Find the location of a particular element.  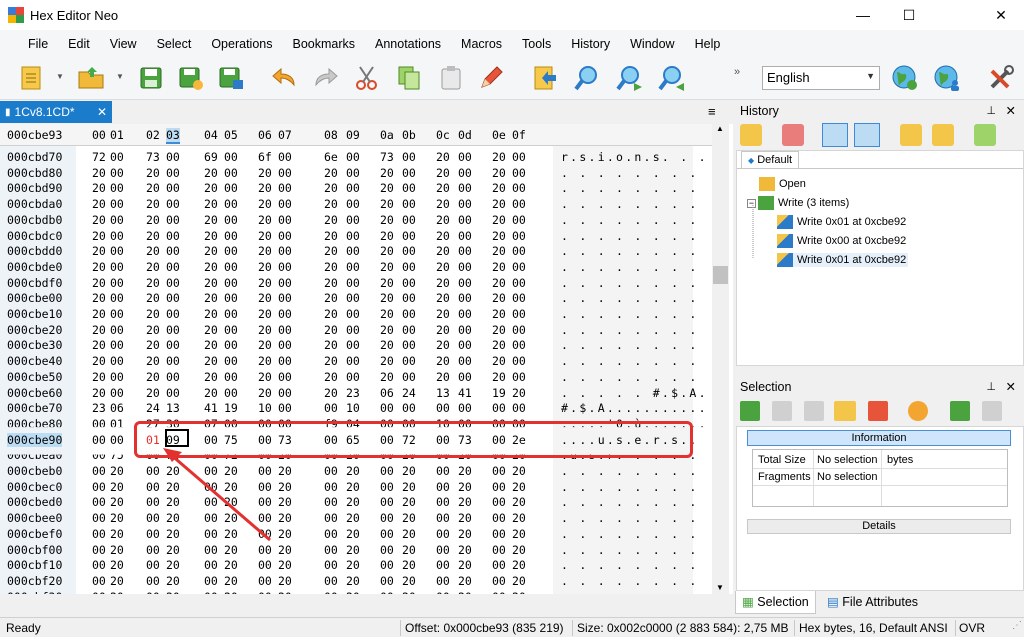

menu-help: Help is located at coordinates (708, 44).